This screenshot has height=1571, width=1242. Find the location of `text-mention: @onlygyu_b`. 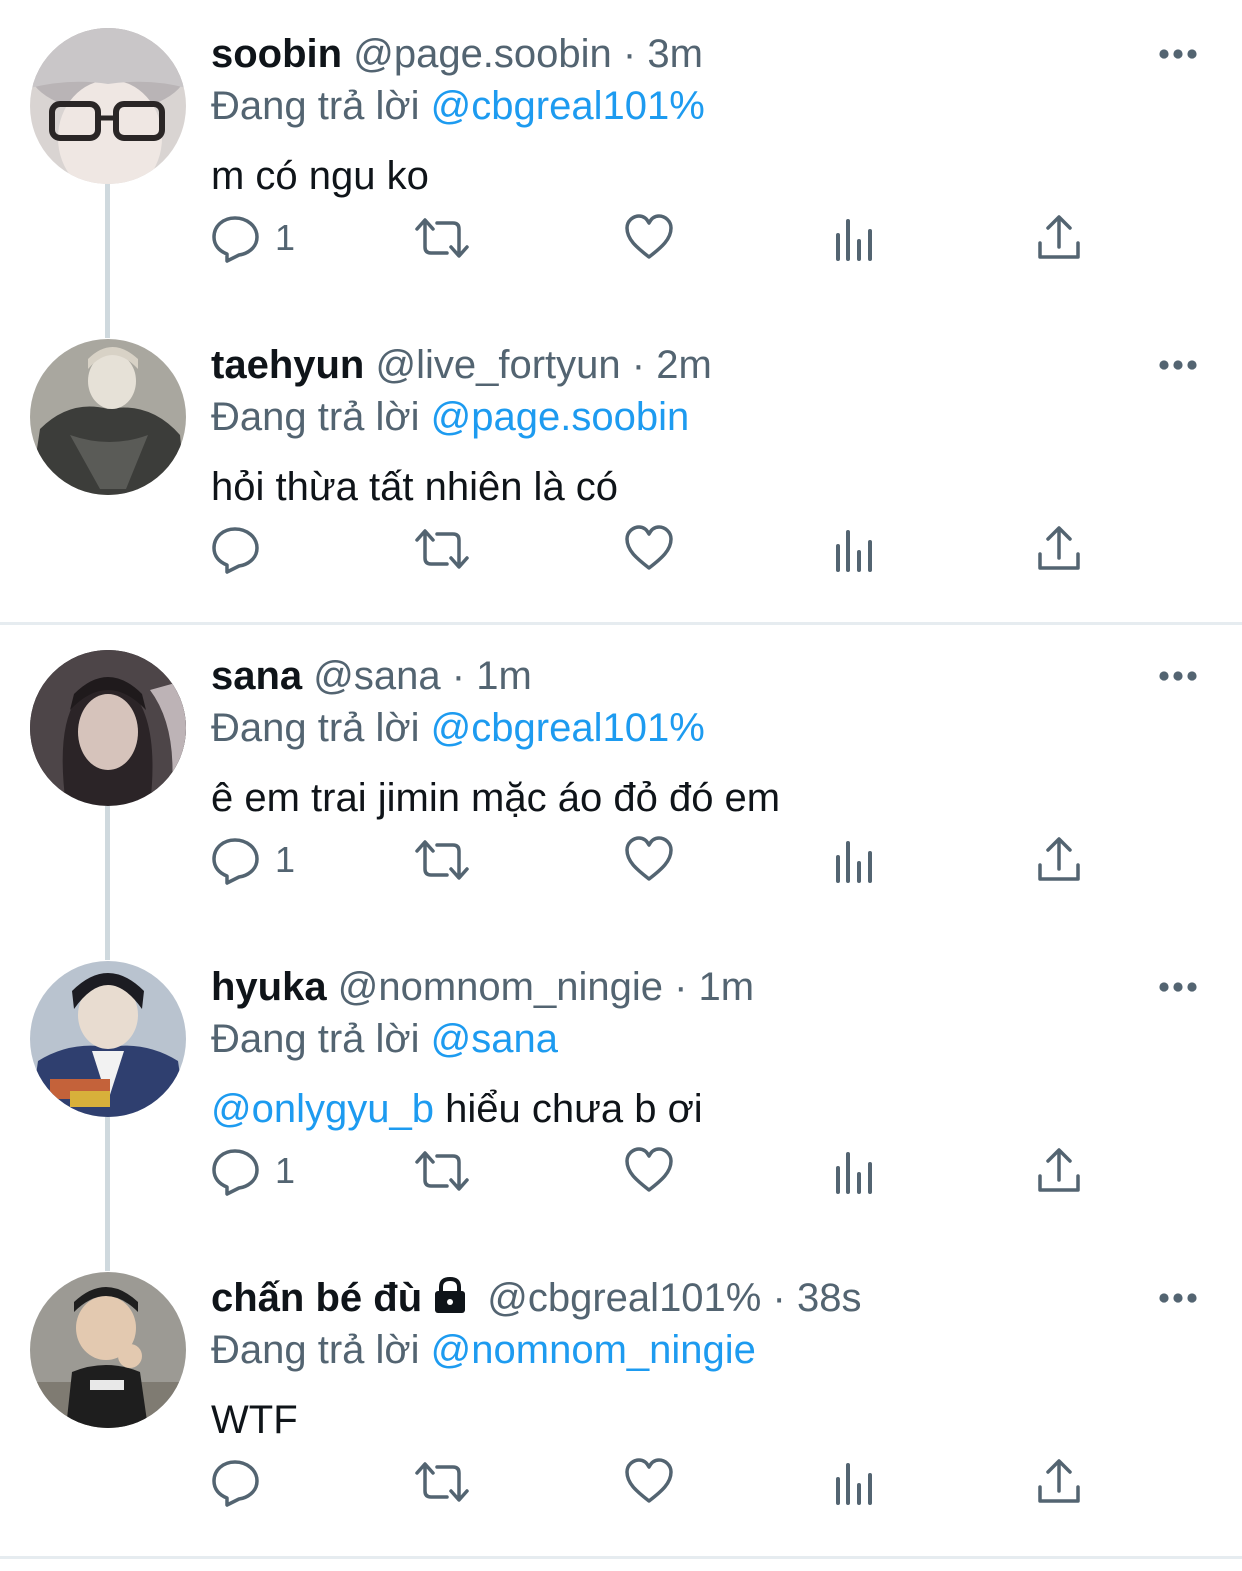

text-mention: @onlygyu_b is located at coordinates (322, 1109).